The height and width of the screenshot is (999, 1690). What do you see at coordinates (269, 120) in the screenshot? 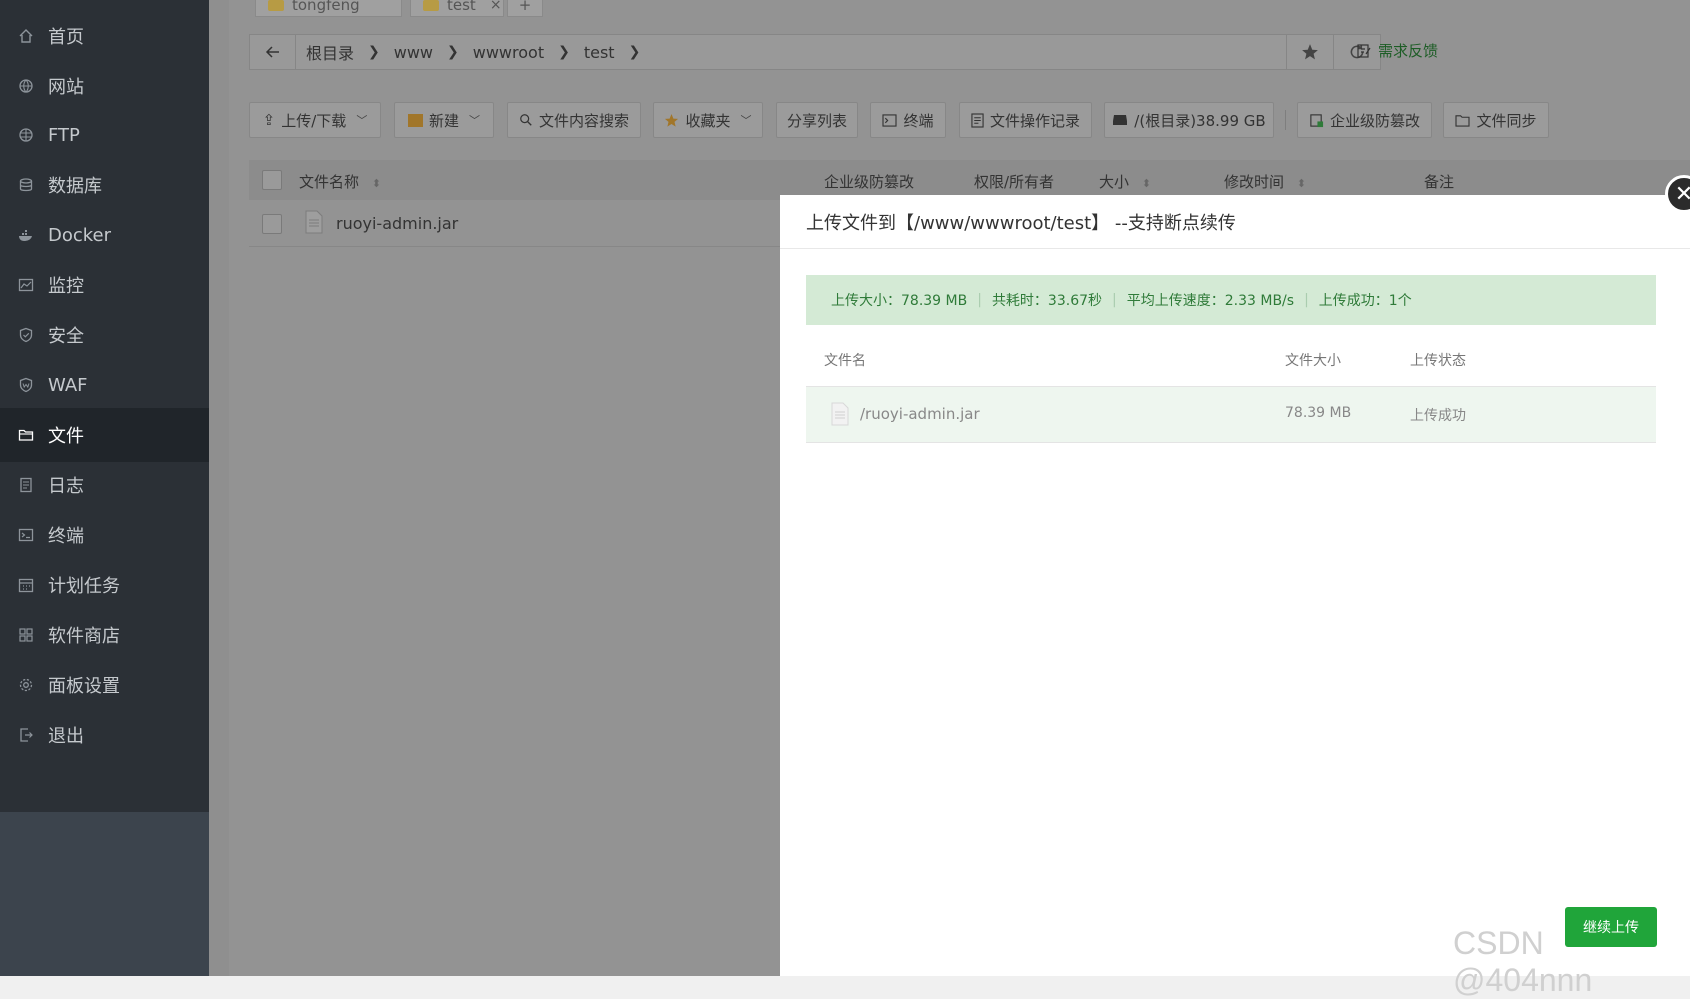
I see `upload-icon: ⇪` at bounding box center [269, 120].